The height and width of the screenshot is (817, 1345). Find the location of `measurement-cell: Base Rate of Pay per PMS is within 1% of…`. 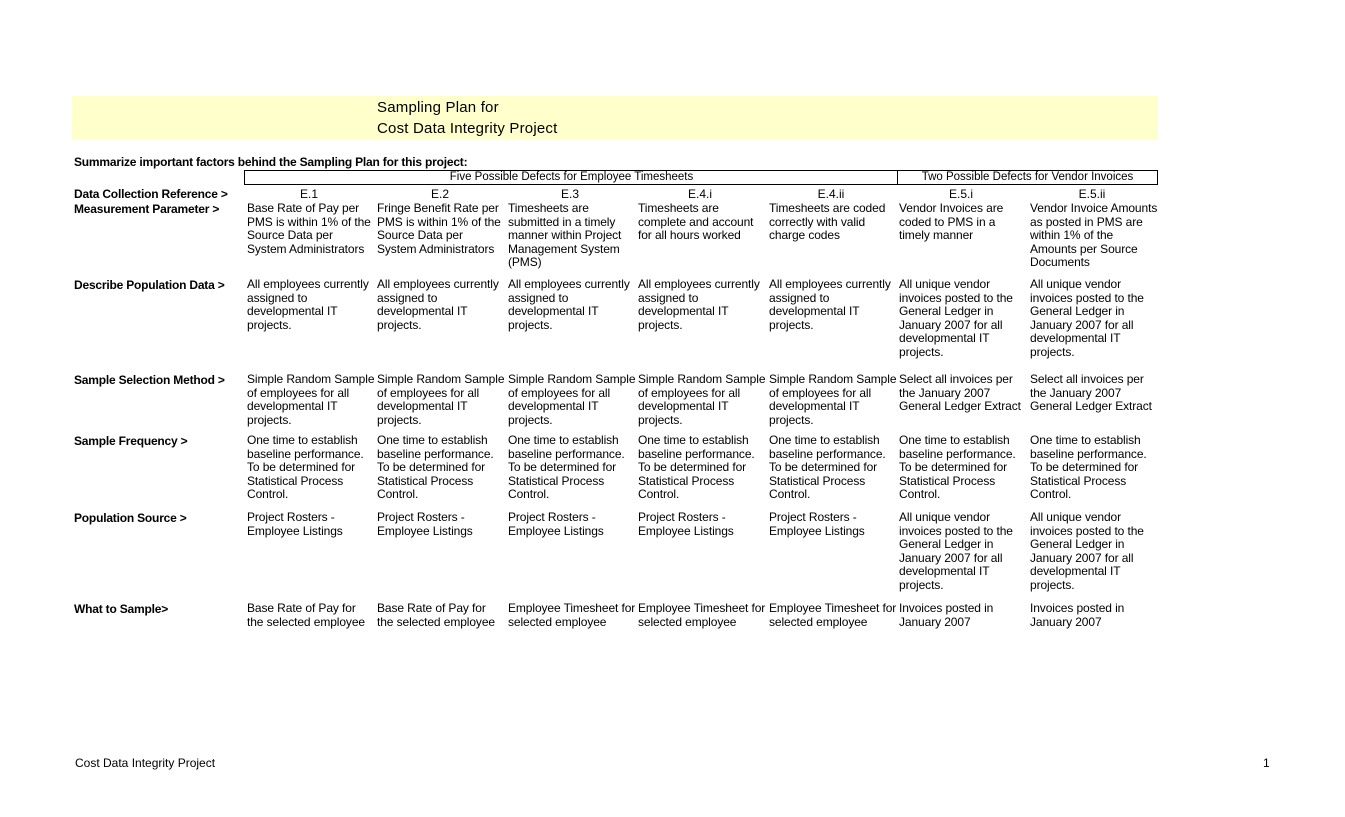

measurement-cell: Base Rate of Pay per PMS is within 1% of… is located at coordinates (309, 229).